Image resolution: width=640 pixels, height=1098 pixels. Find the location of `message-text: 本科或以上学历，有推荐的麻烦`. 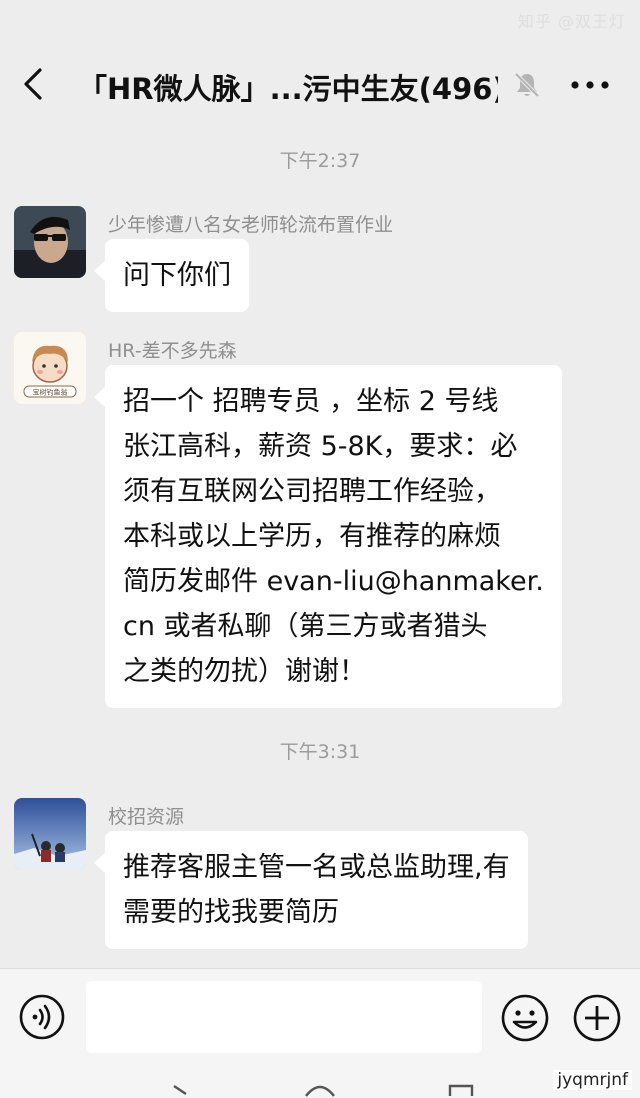

message-text: 本科或以上学历，有推荐的麻烦 is located at coordinates (312, 536).